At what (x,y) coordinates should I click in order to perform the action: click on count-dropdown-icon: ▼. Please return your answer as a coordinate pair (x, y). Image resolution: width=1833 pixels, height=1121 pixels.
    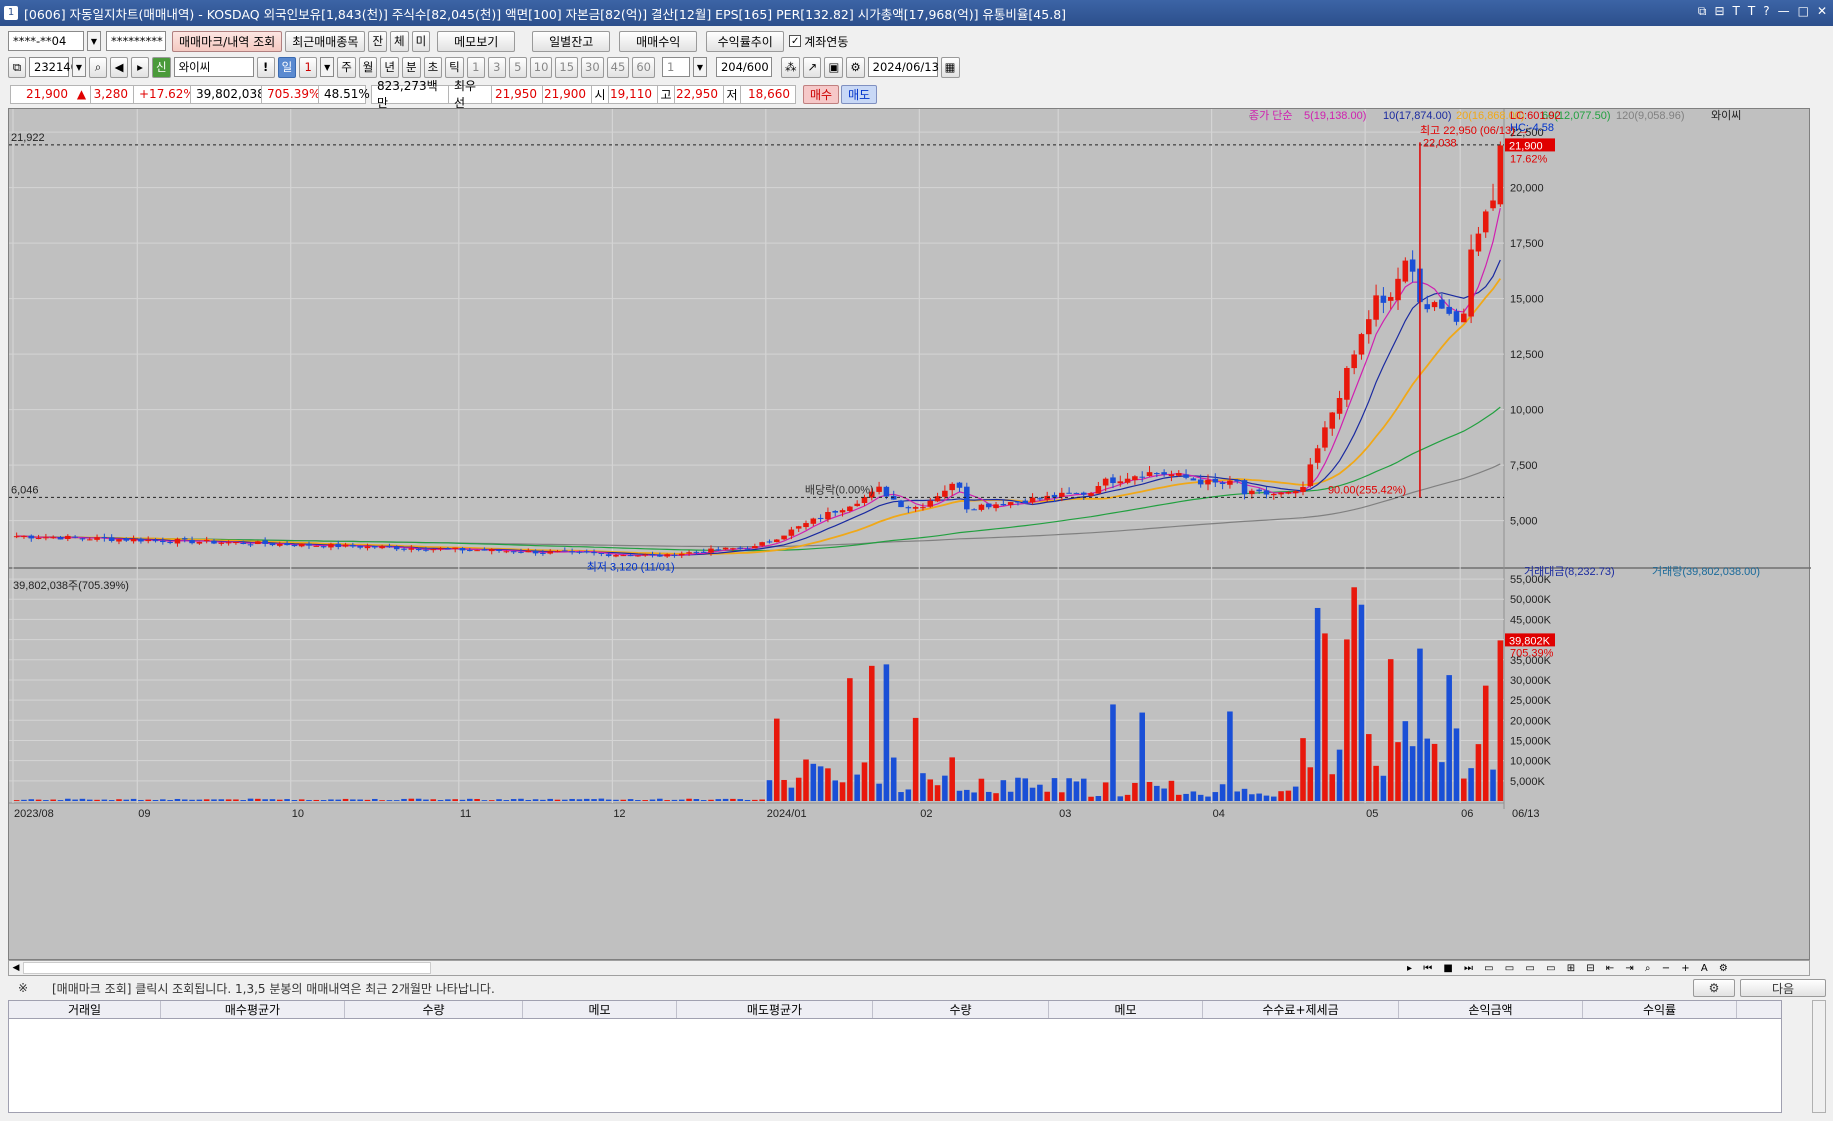
    Looking at the image, I should click on (699, 67).